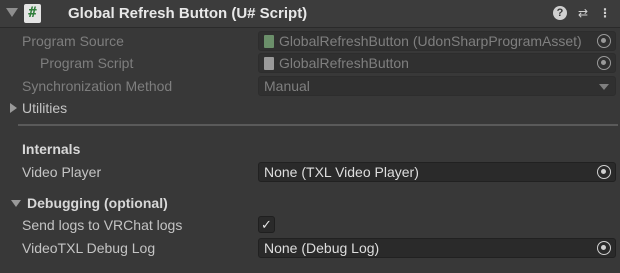  What do you see at coordinates (87, 63) in the screenshot?
I see `program-script-label: Program Script` at bounding box center [87, 63].